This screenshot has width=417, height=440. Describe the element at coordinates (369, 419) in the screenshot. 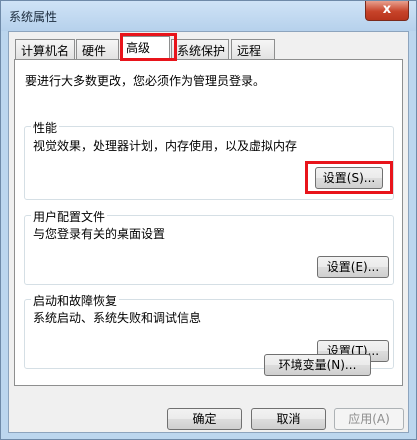

I see `apply-button: 应用(A)` at that location.